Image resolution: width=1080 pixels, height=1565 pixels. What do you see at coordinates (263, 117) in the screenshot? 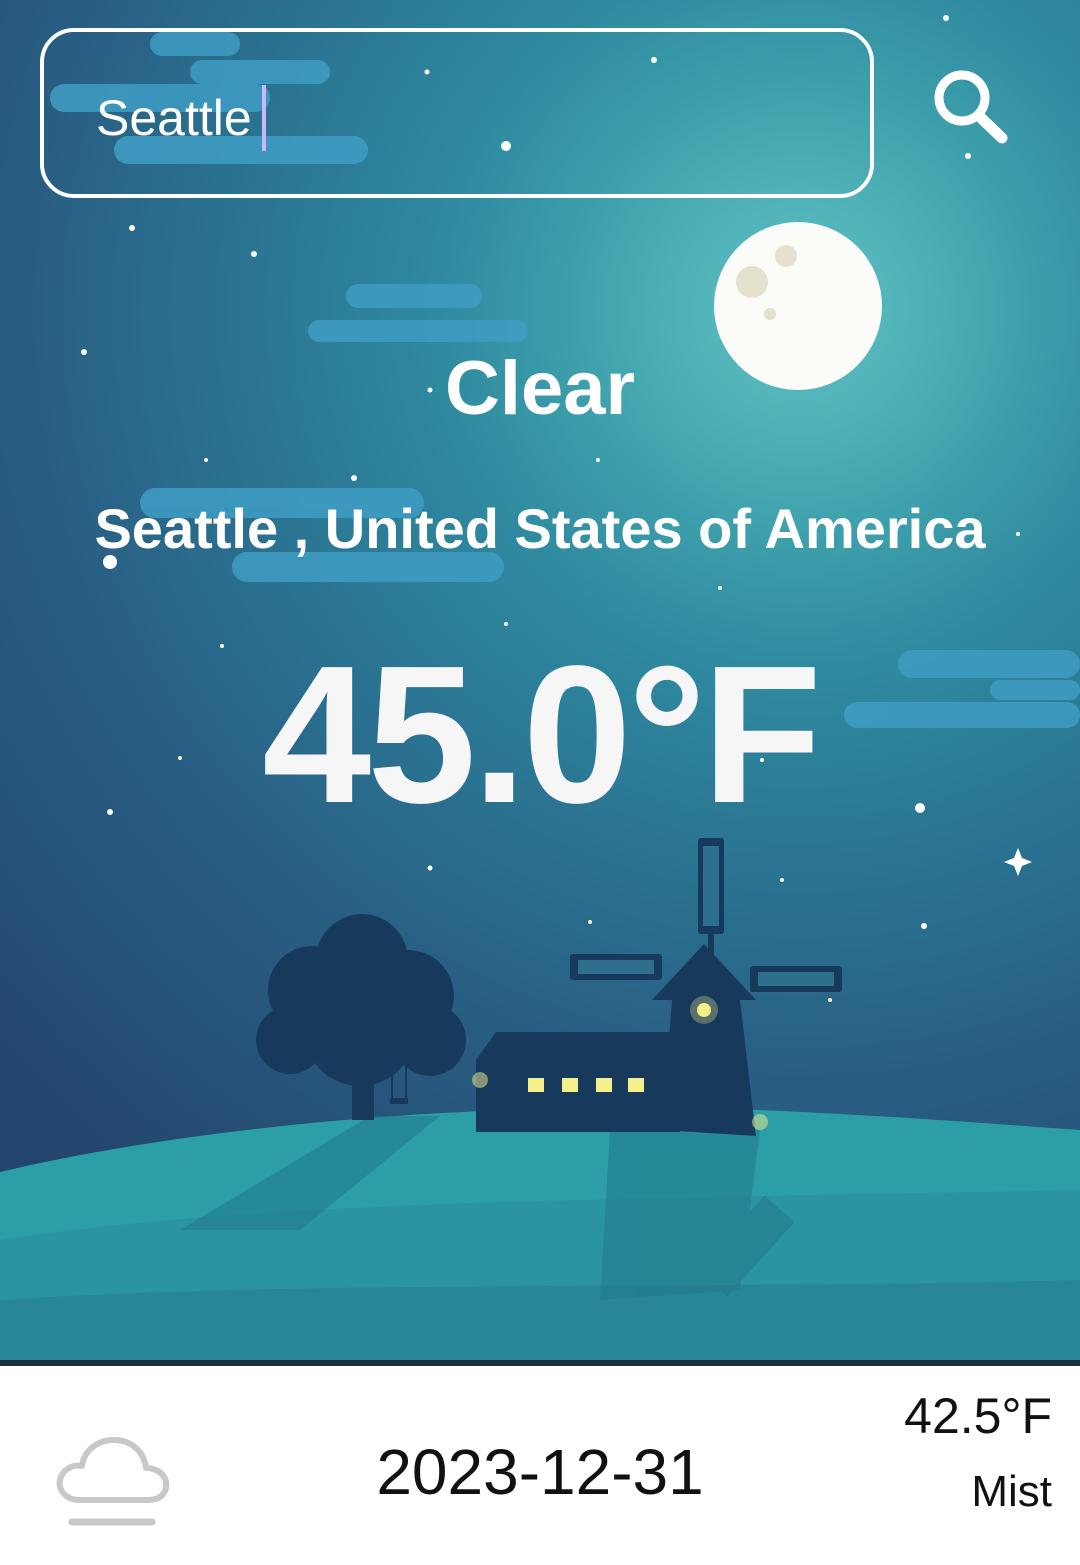
I see `text-cursor` at bounding box center [263, 117].